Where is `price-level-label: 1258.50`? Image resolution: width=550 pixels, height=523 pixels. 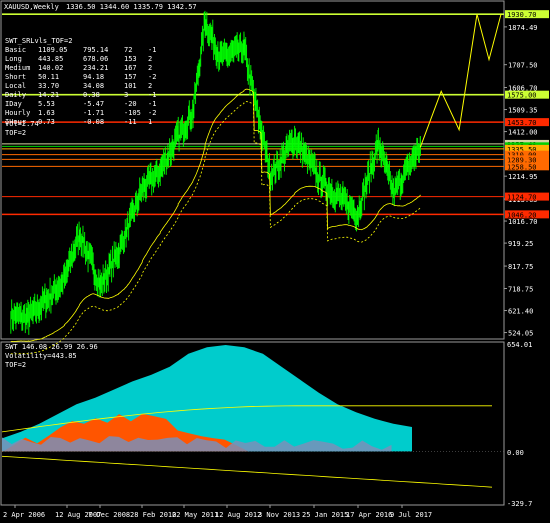
price-level-label: 1258.50 is located at coordinates (522, 167).